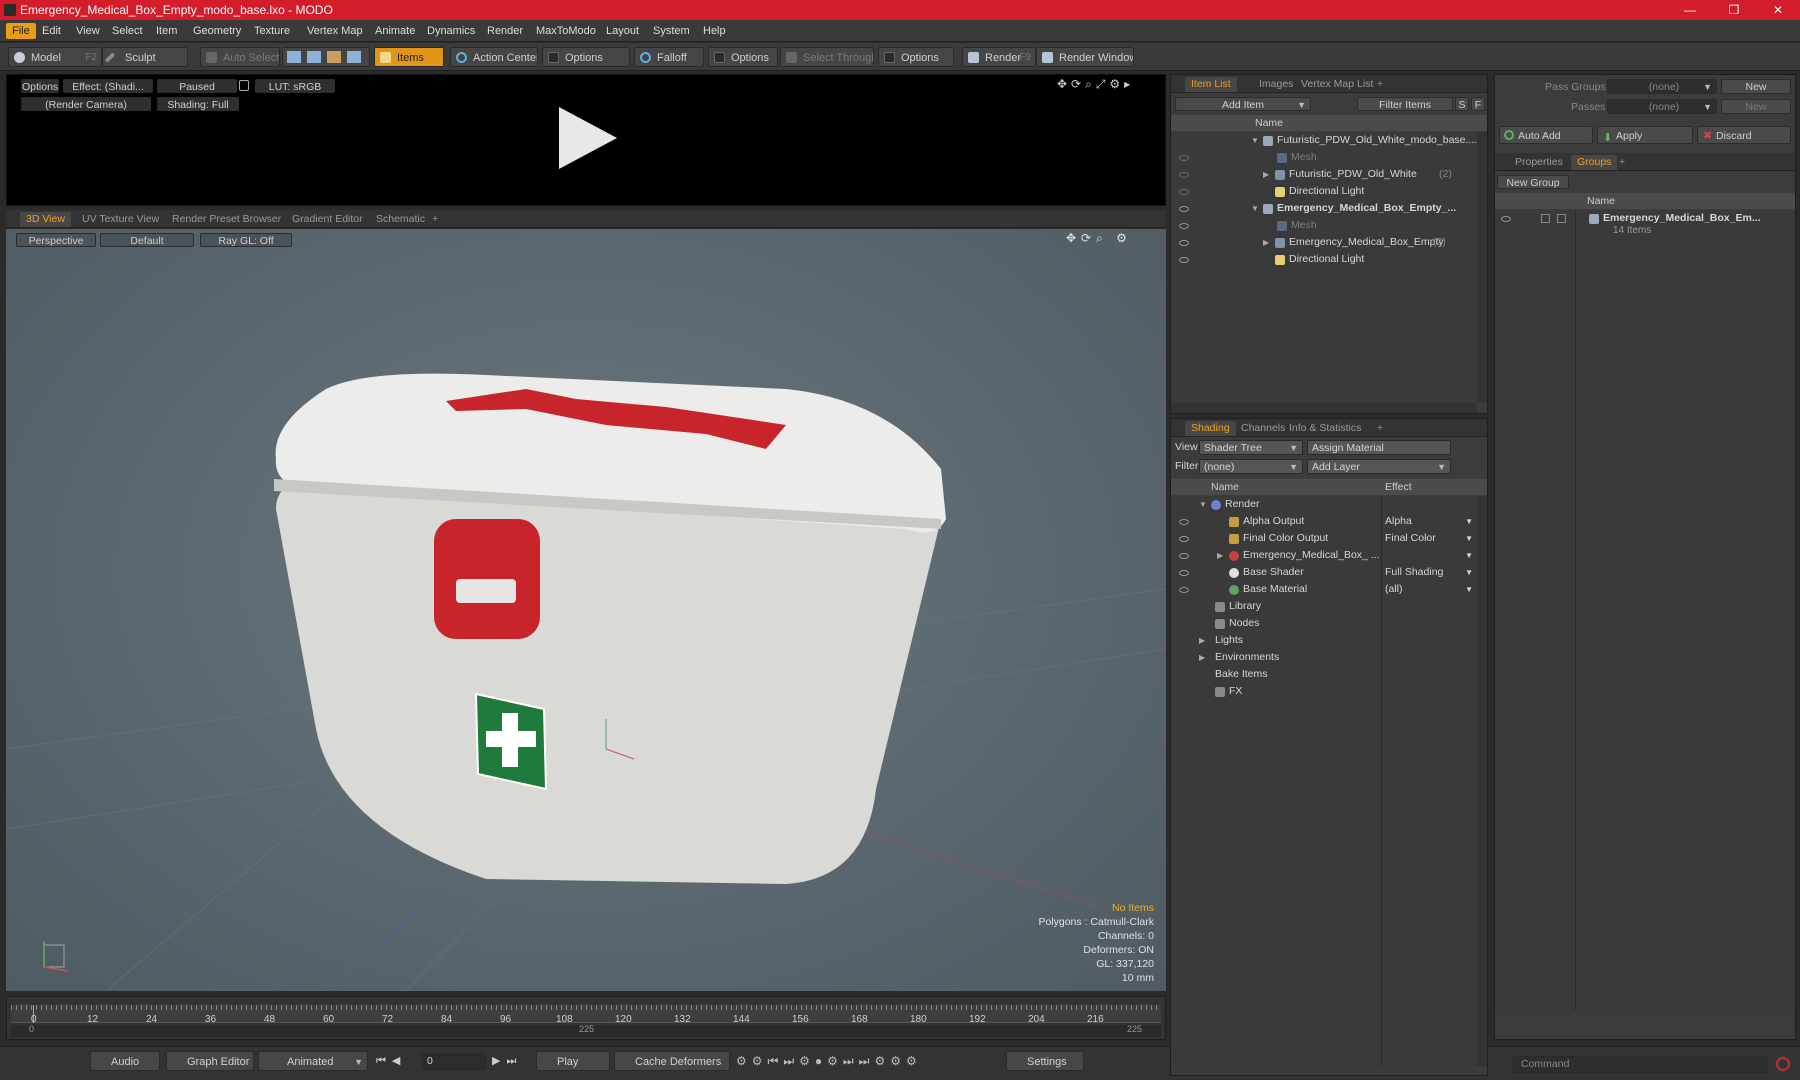  What do you see at coordinates (226, 219) in the screenshot?
I see `tab-render-preset-browser: Render Preset Browser` at bounding box center [226, 219].